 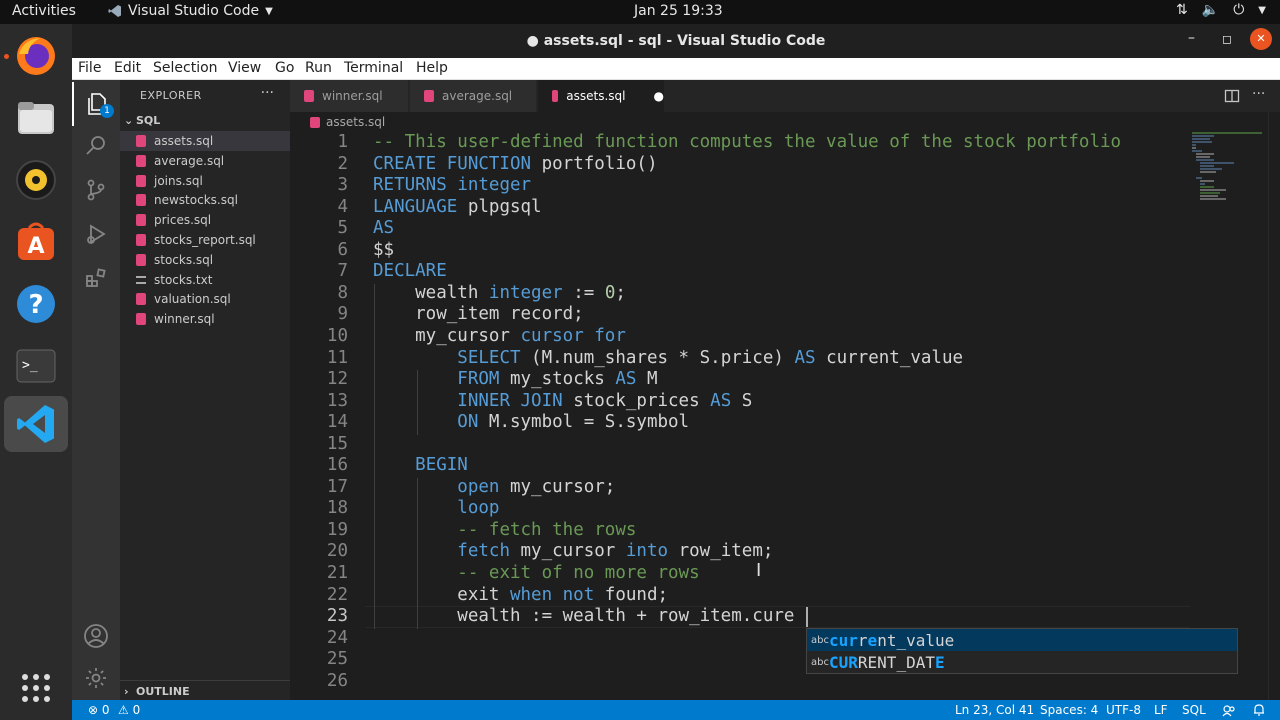 I want to click on line-number: 10, so click(x=337, y=335).